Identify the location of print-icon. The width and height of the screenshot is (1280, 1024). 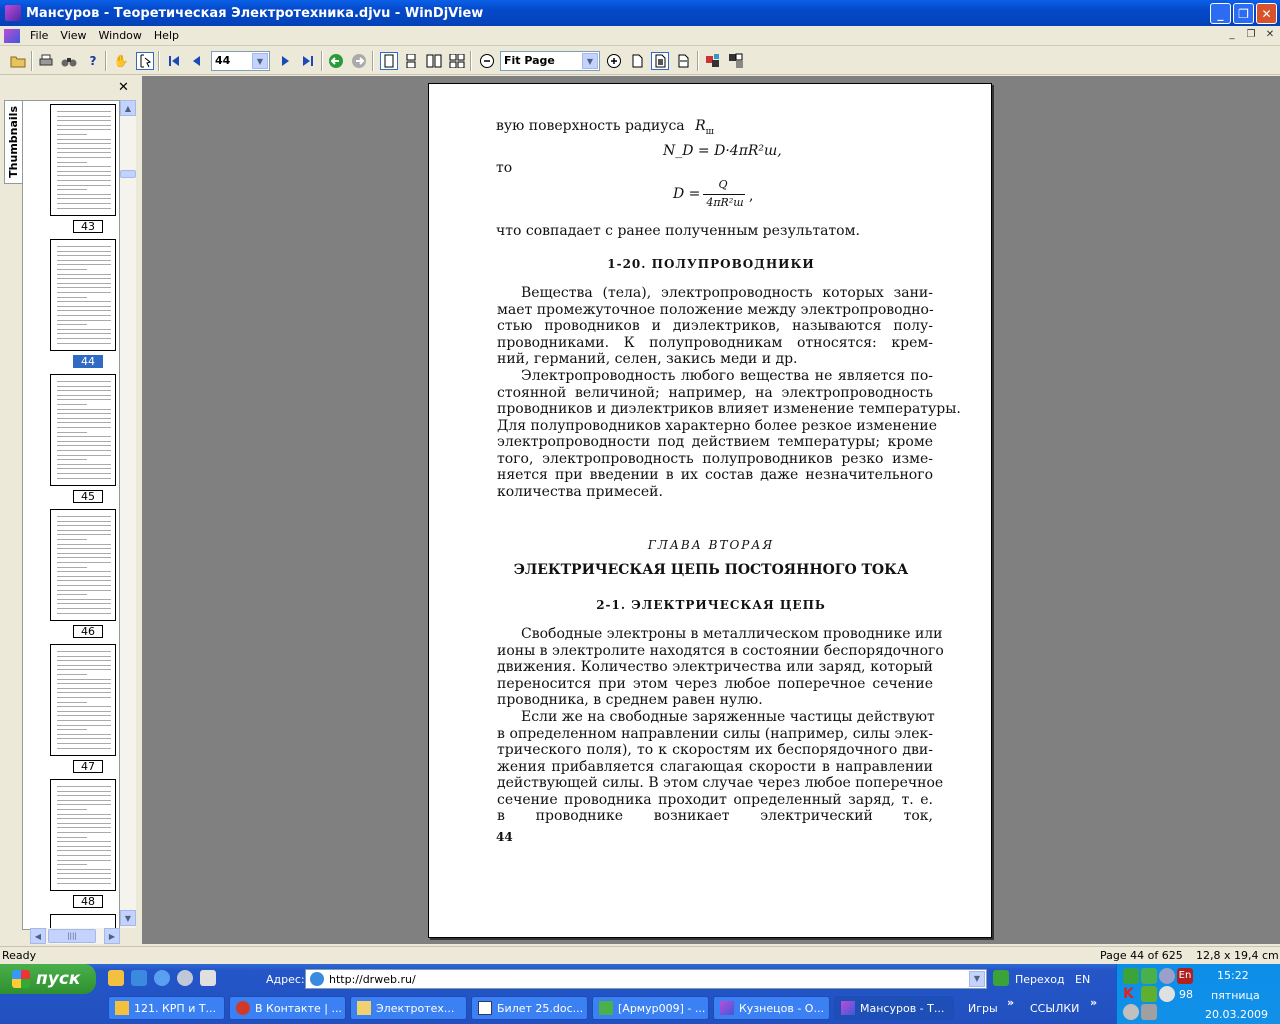
(46, 61).